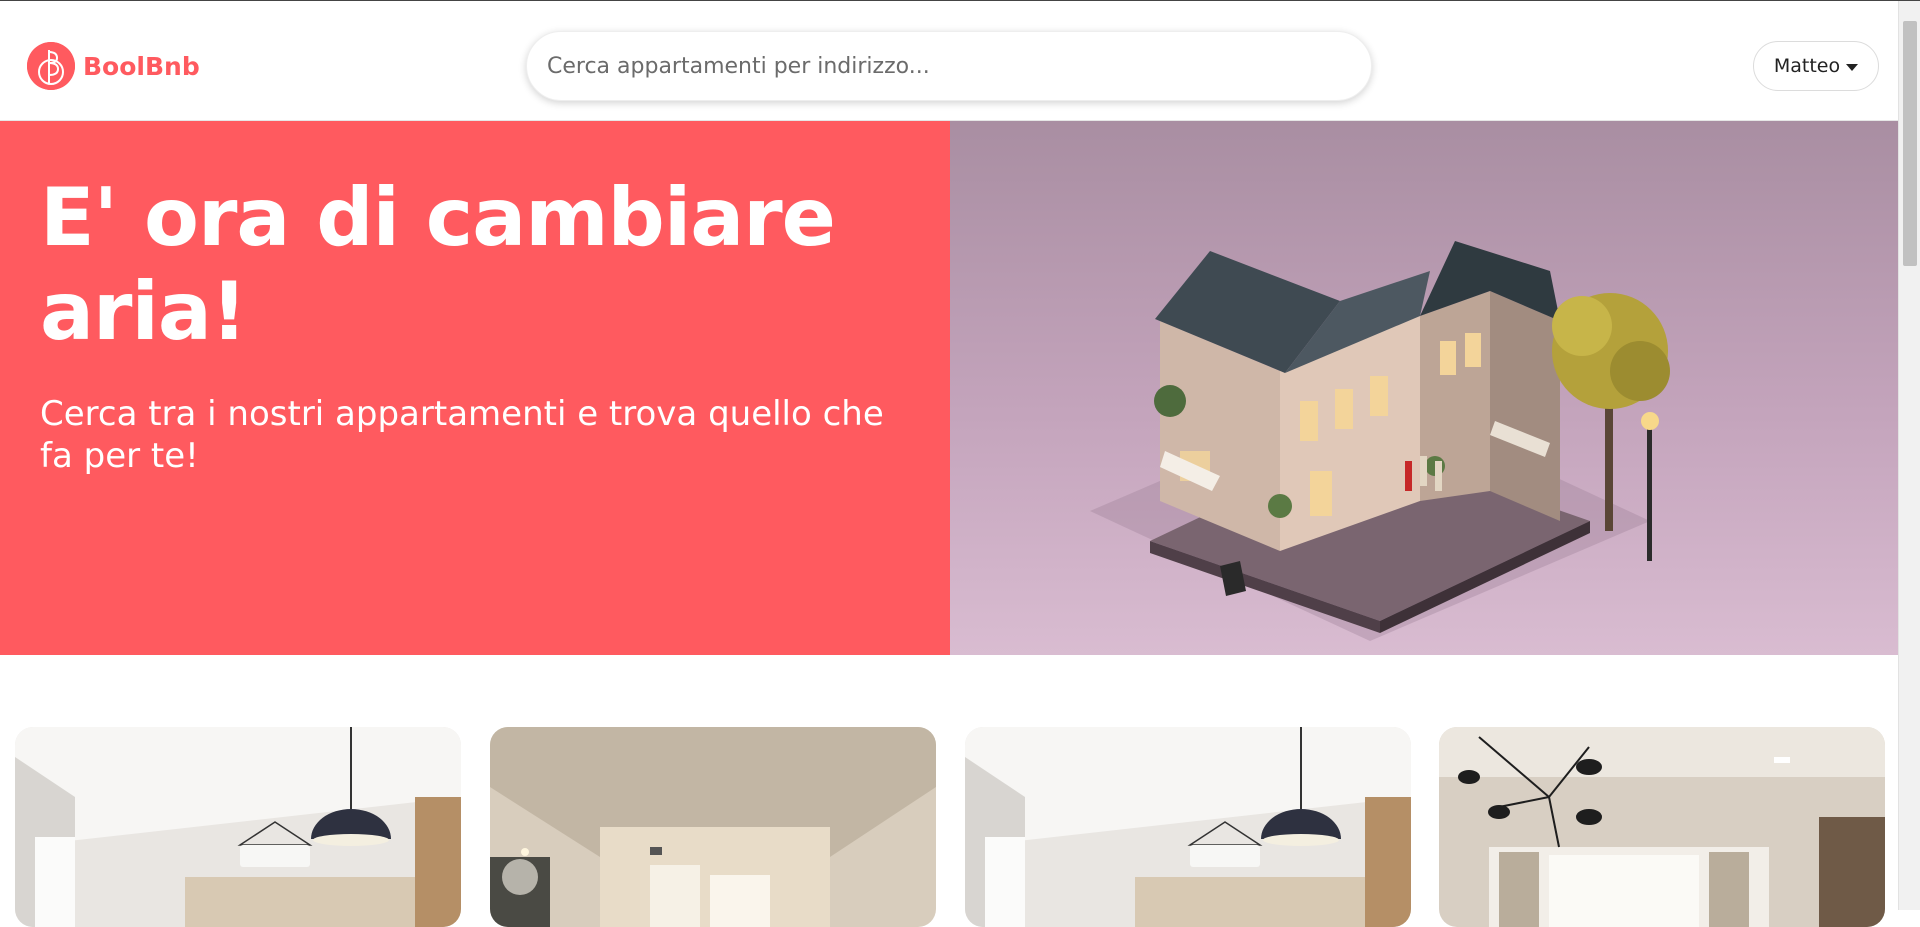  I want to click on search-bar, so click(949, 66).